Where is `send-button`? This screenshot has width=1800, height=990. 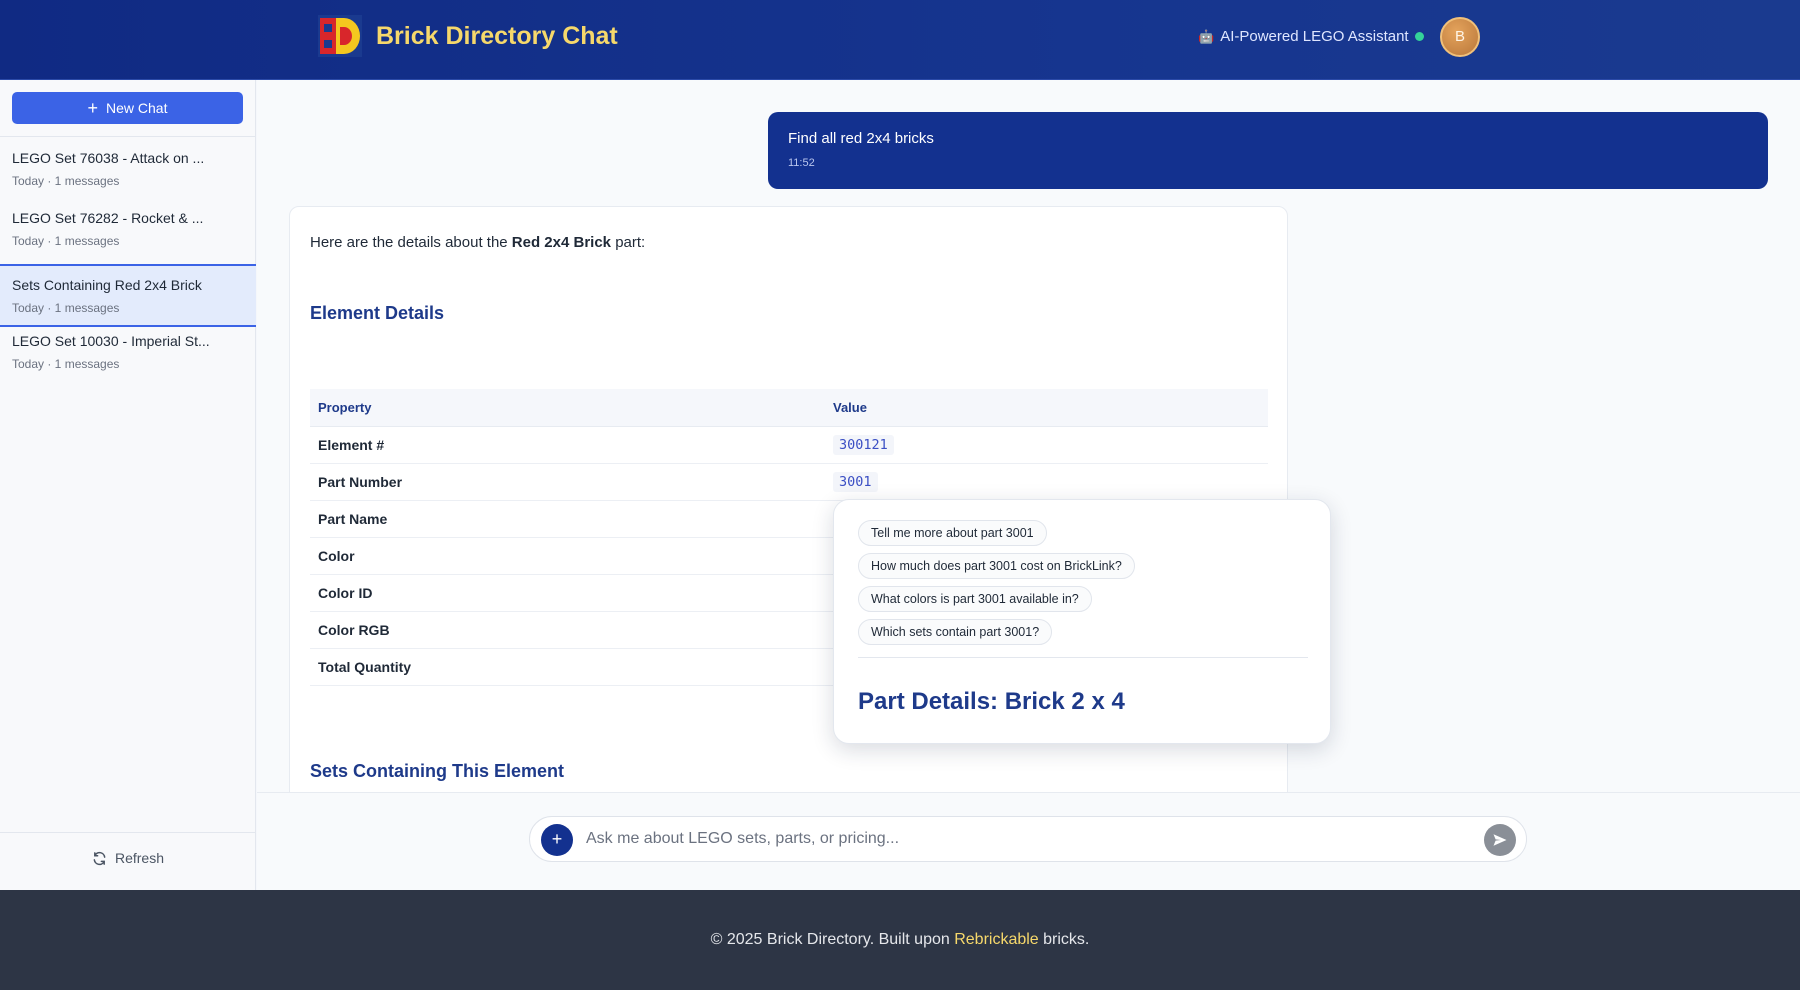 send-button is located at coordinates (1500, 840).